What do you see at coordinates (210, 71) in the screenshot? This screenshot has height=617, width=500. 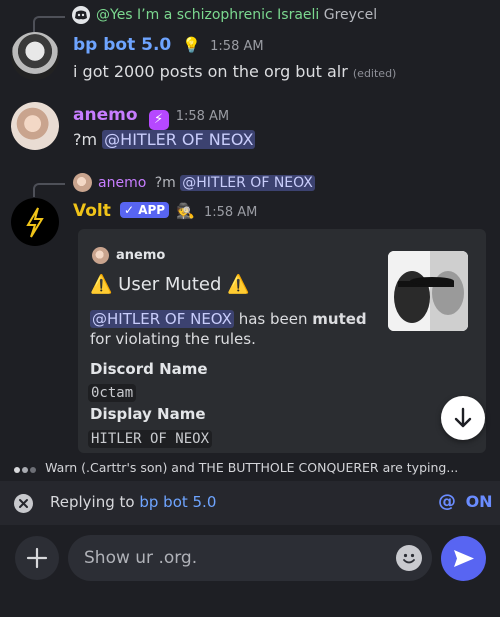 I see `message-body: i got 2000 posts on the org but alr` at bounding box center [210, 71].